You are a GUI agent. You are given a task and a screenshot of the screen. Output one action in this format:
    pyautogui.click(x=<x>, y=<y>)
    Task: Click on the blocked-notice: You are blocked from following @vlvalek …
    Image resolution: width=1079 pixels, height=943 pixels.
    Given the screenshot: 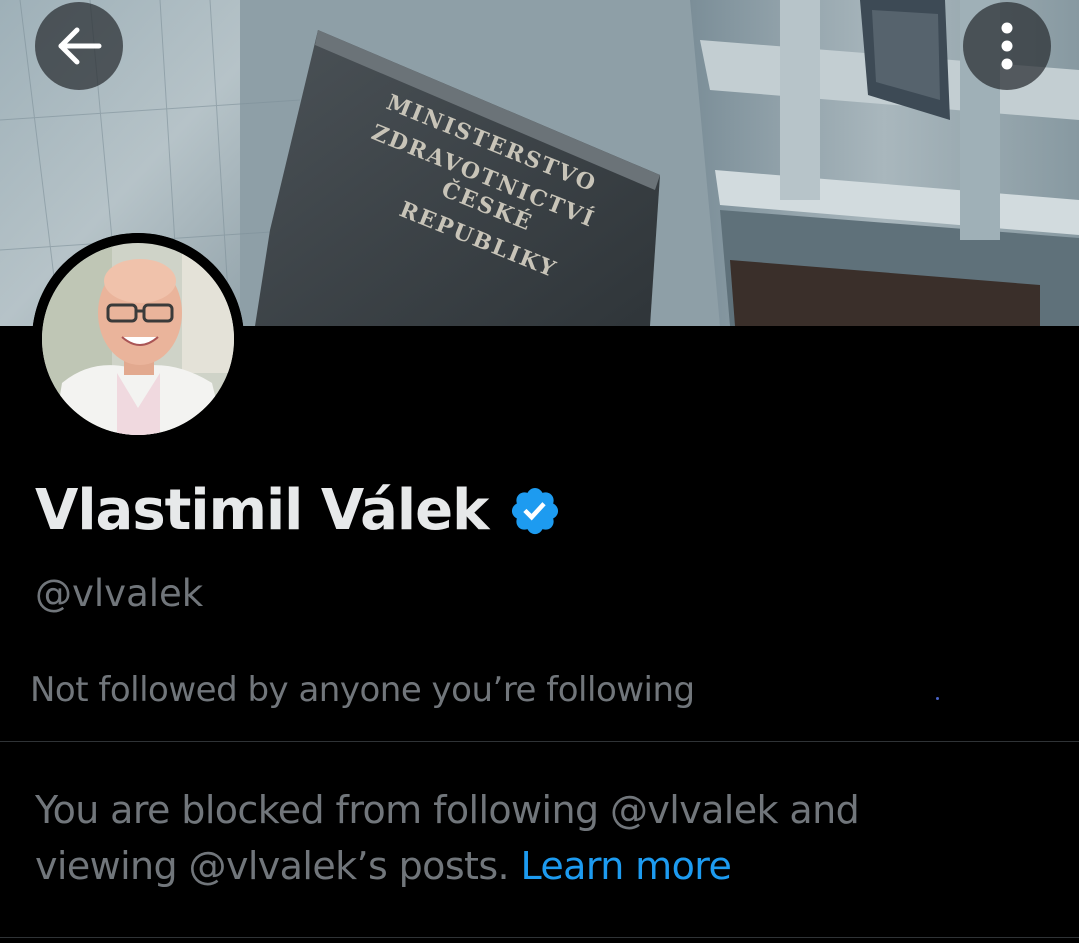 What is the action you would take?
    pyautogui.click(x=535, y=838)
    